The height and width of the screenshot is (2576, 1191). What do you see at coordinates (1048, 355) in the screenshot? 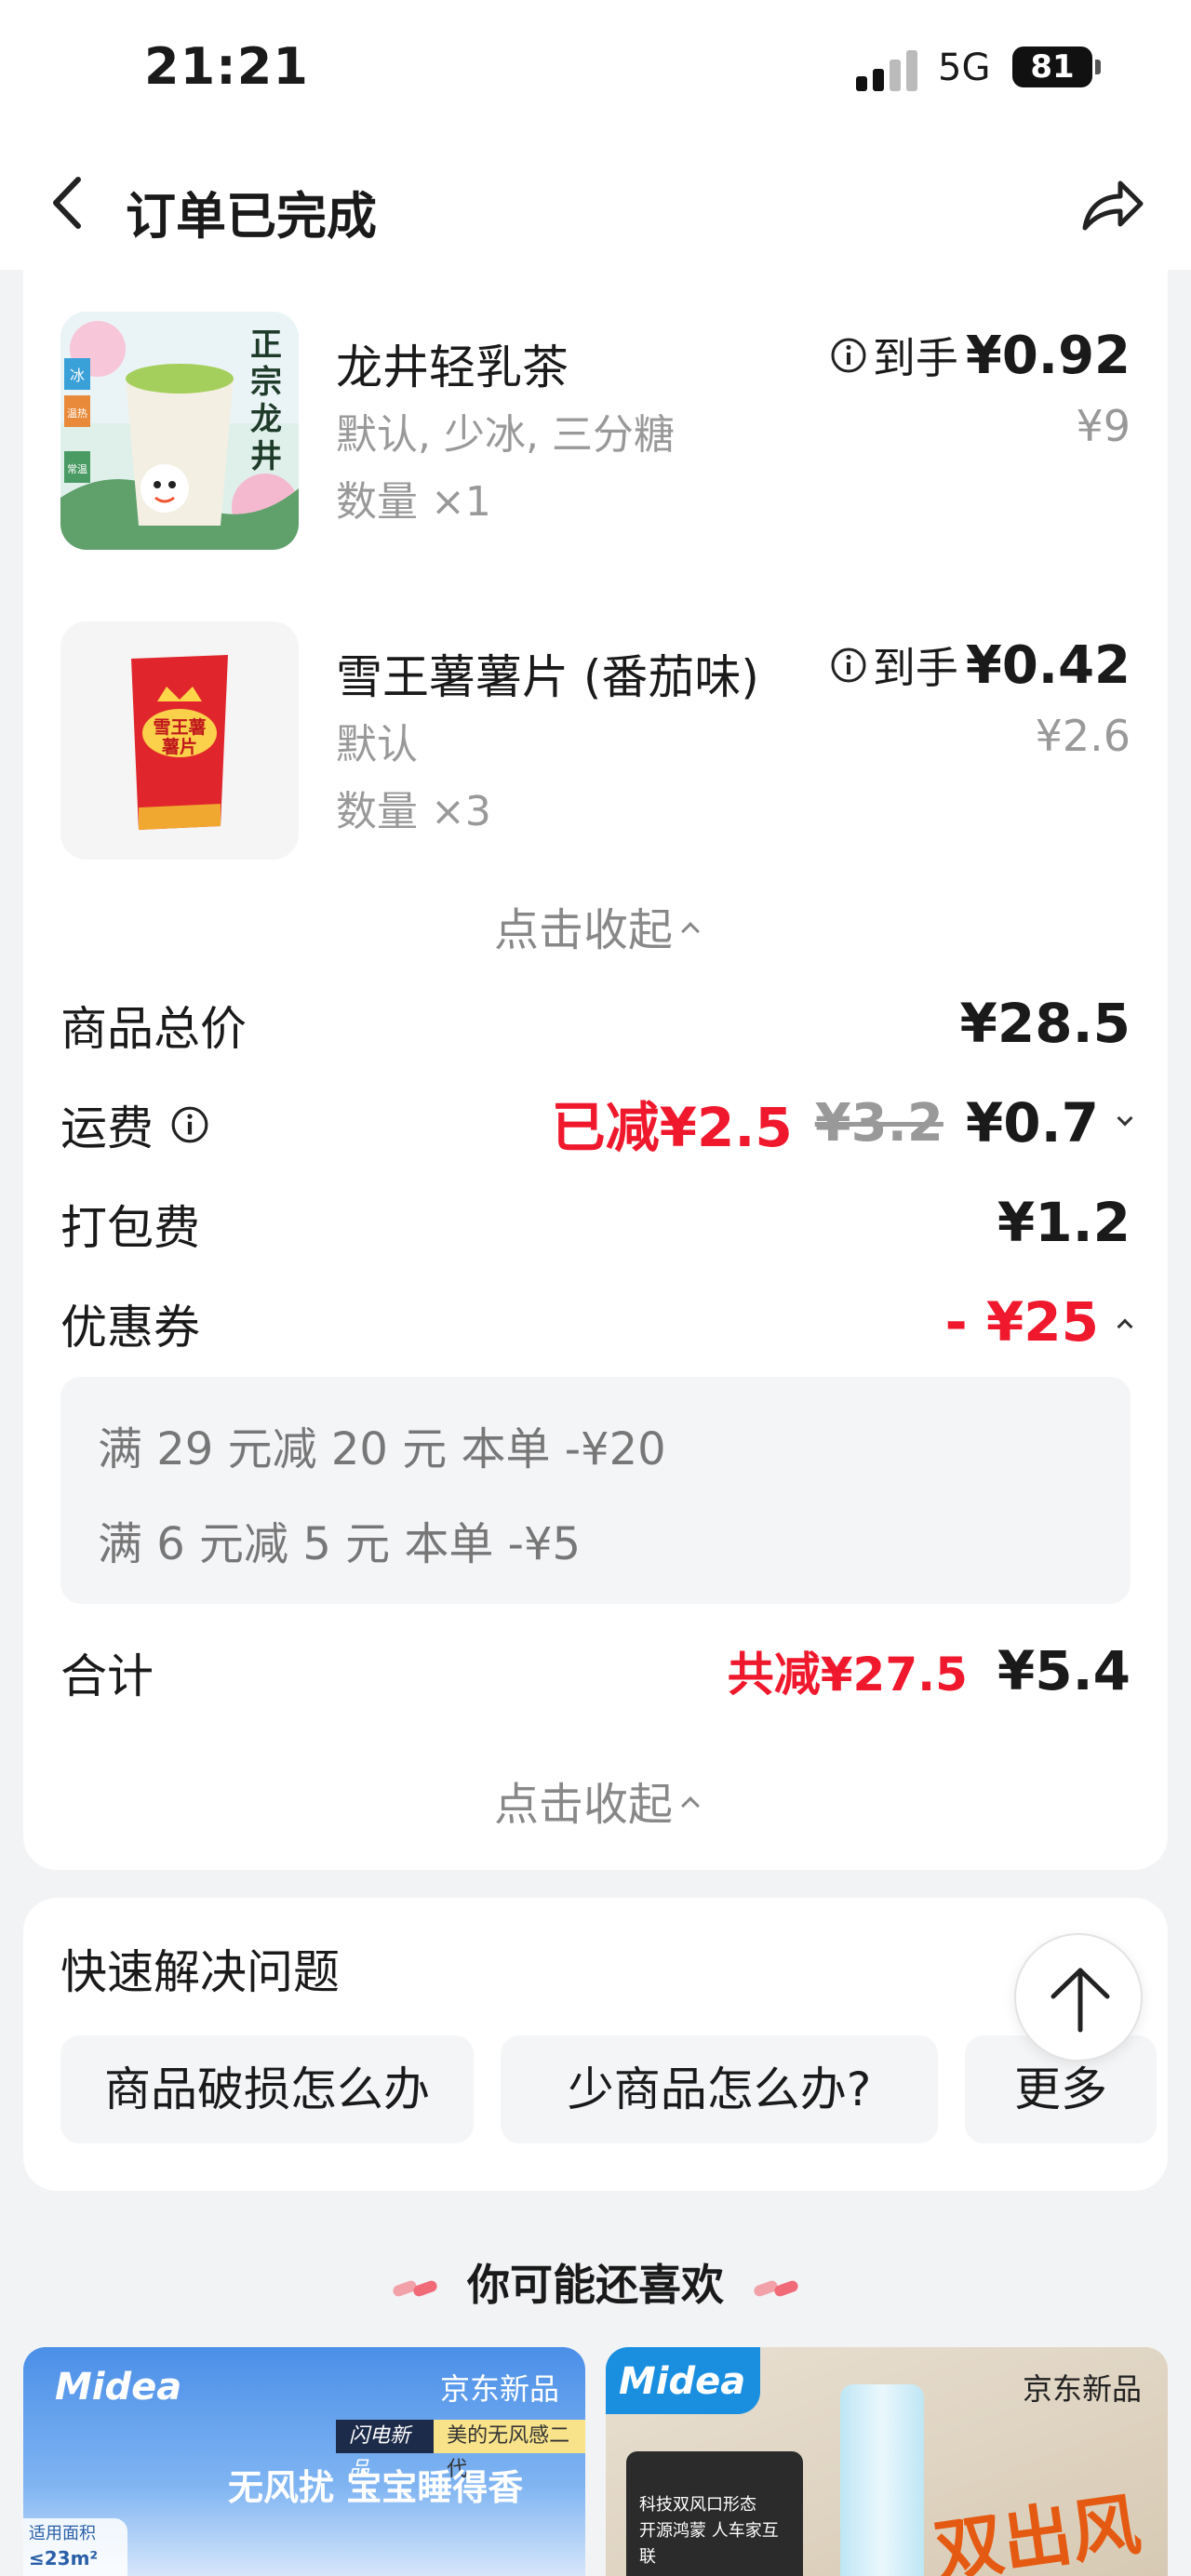
I see `final-price: ¥0.92` at bounding box center [1048, 355].